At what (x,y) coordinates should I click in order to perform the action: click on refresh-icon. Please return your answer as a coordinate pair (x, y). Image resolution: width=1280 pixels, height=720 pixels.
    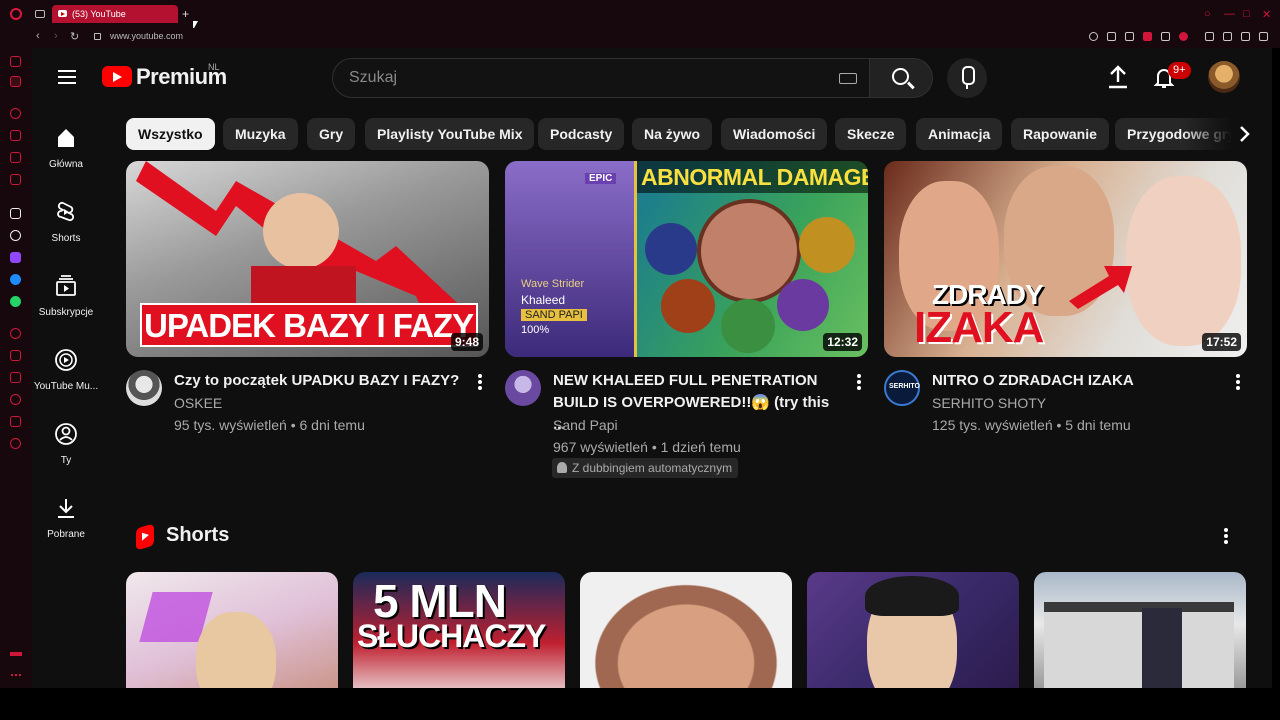
    Looking at the image, I should click on (15, 113).